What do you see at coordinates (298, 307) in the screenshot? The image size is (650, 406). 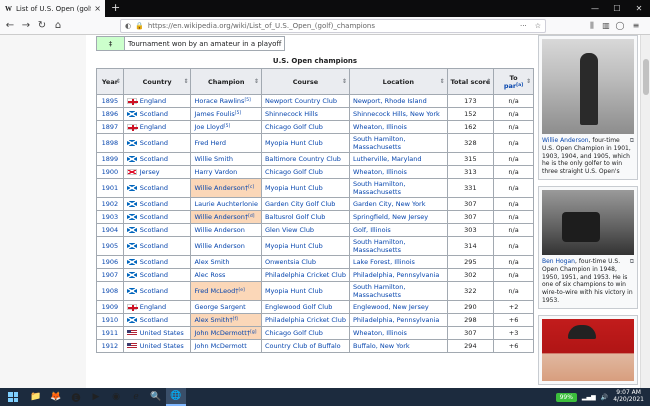 I see `course-link: Englewood Golf Club` at bounding box center [298, 307].